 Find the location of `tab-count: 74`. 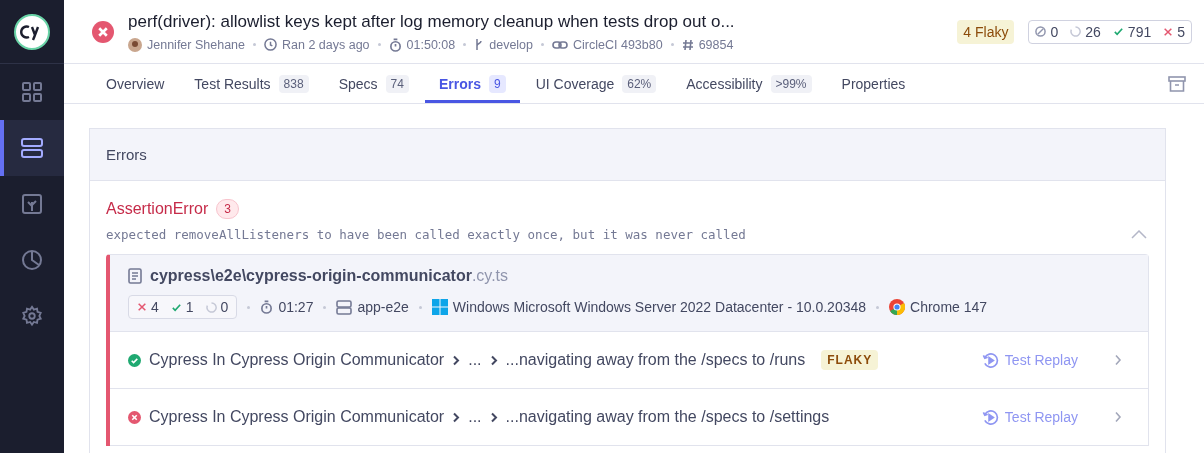

tab-count: 74 is located at coordinates (397, 83).